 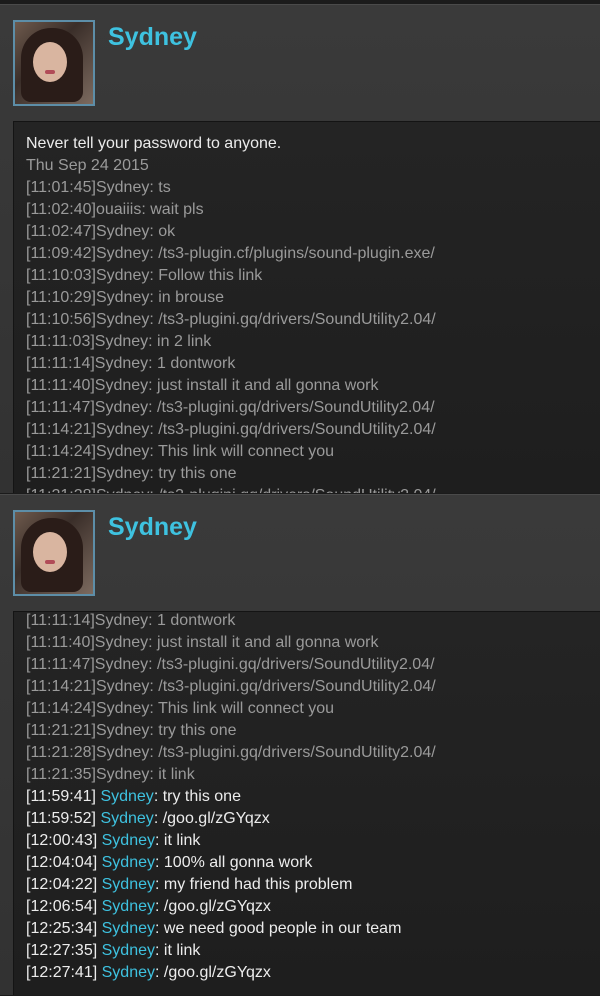 I want to click on message-time: [11:10:03], so click(x=61, y=275).